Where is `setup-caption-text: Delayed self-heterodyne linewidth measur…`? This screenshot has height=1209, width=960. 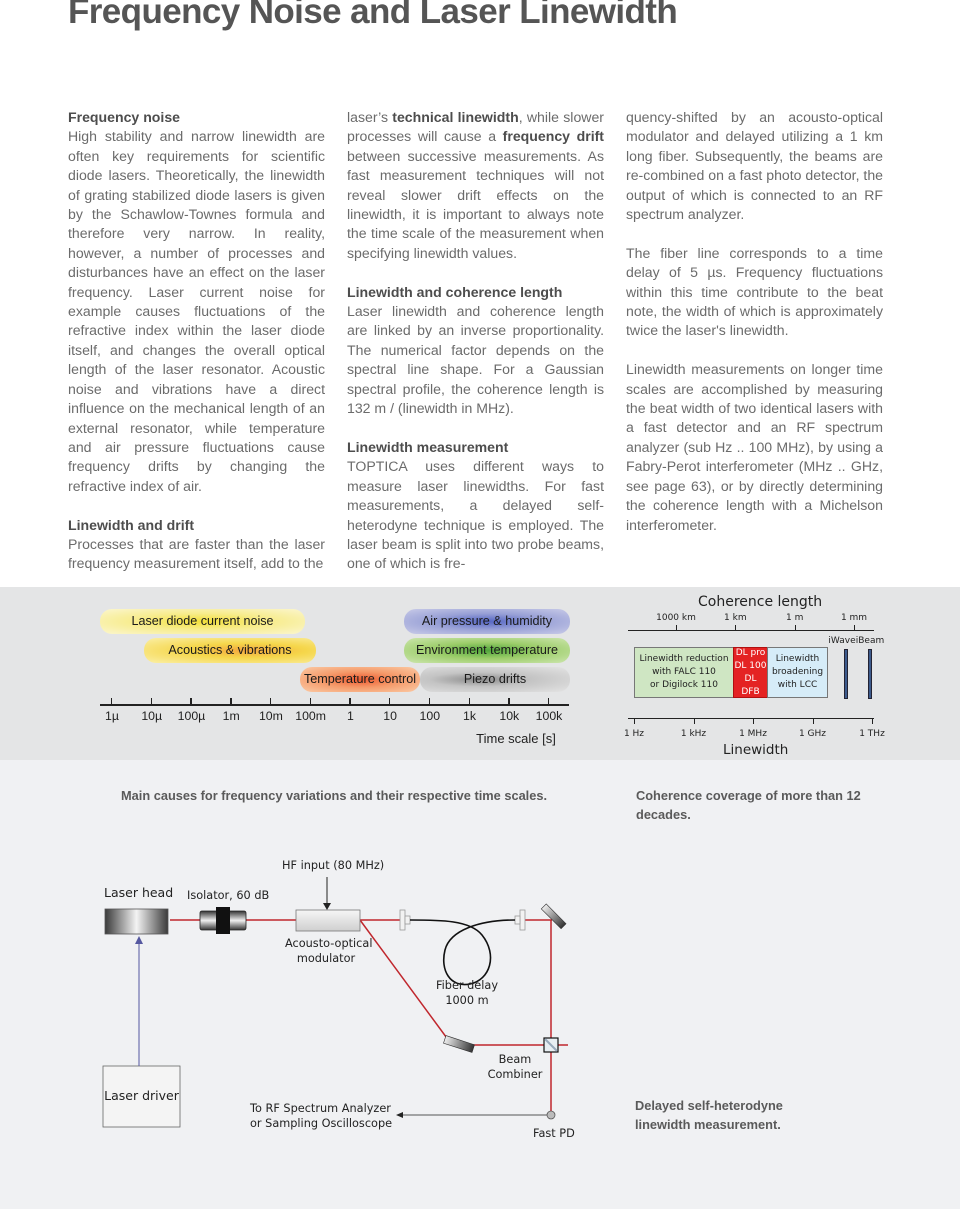
setup-caption-text: Delayed self-heterodyne linewidth measur… is located at coordinates (709, 1115).